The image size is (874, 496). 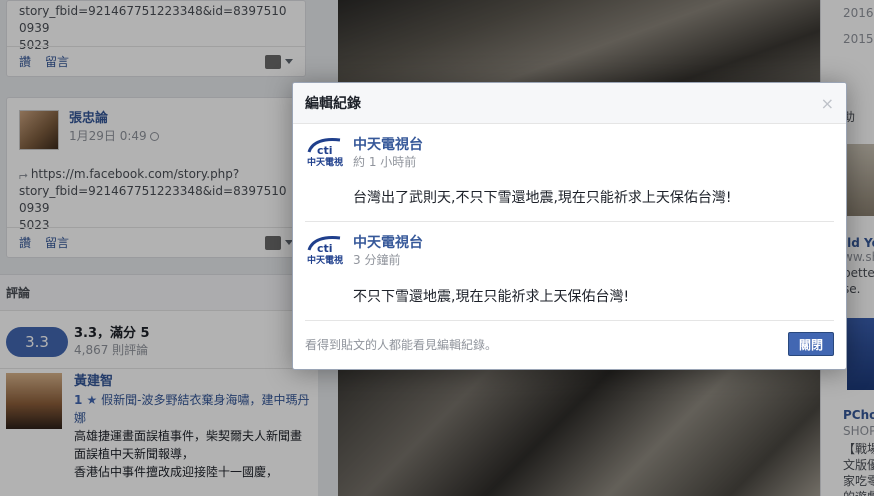 I want to click on dialog-header: 編輯紀錄 ×, so click(x=569, y=103).